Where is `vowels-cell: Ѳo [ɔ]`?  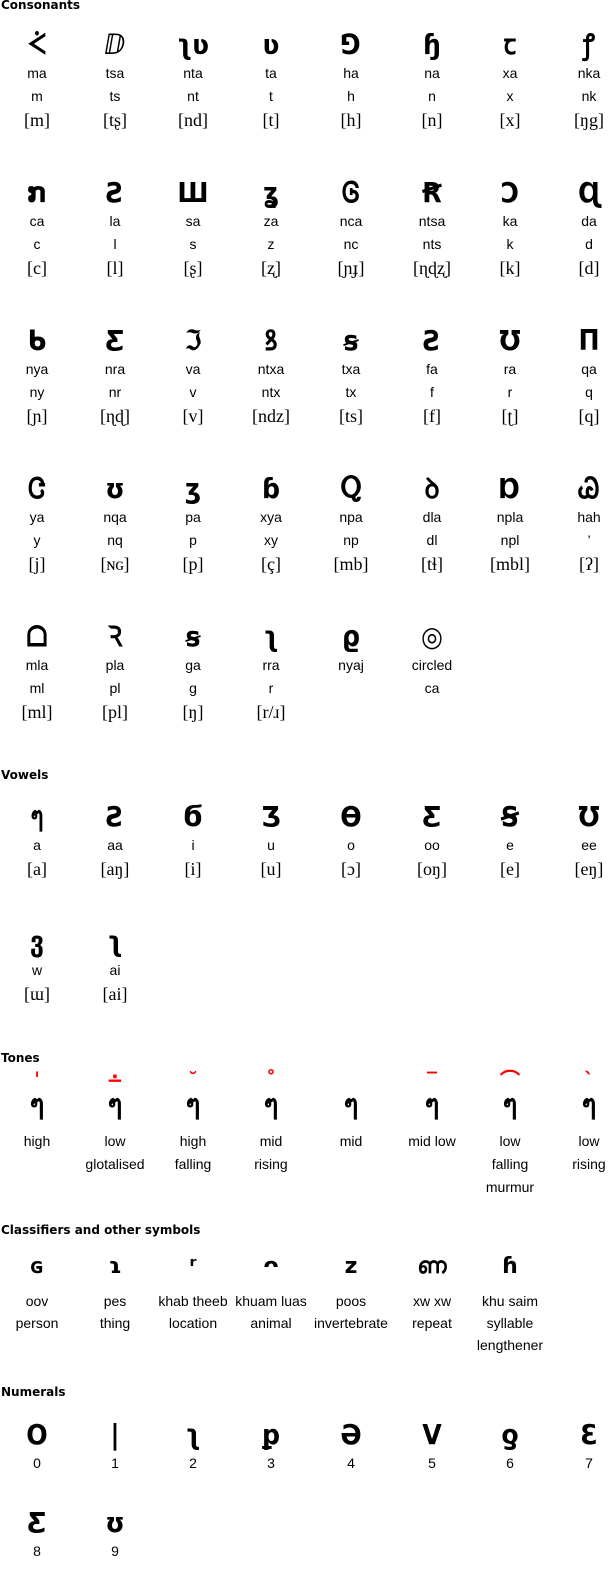
vowels-cell: Ѳo [ɔ] is located at coordinates (351, 840).